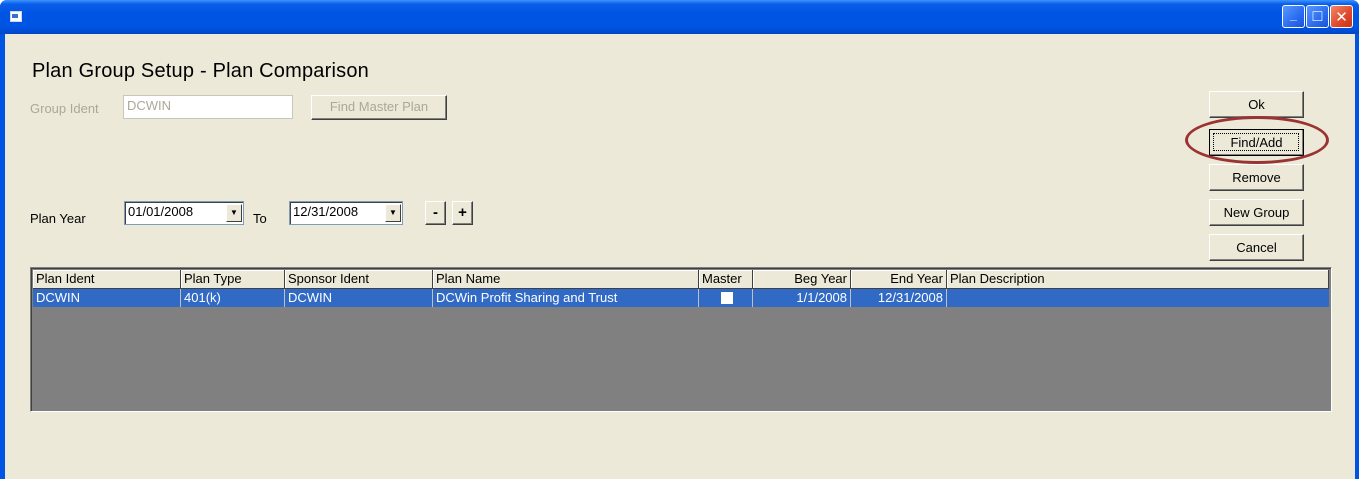  I want to click on minimize-button: _, so click(1293, 16).